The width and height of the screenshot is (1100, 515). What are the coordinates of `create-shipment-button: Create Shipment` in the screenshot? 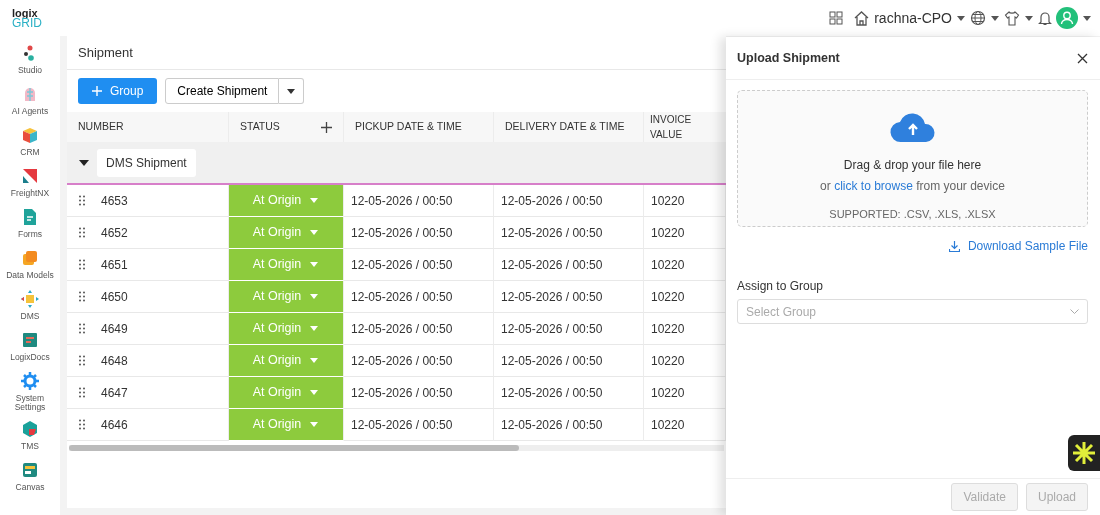 It's located at (222, 91).